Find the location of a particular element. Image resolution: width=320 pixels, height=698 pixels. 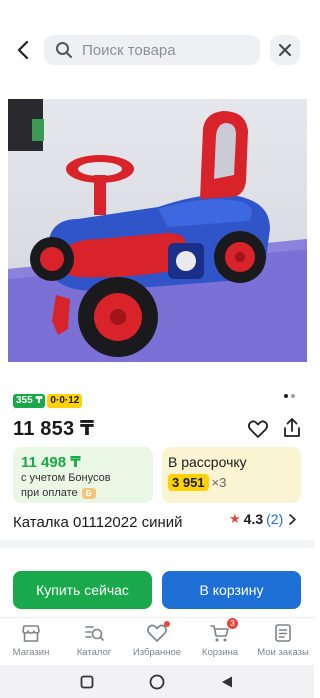

system-navigation-bar is located at coordinates (157, 681).